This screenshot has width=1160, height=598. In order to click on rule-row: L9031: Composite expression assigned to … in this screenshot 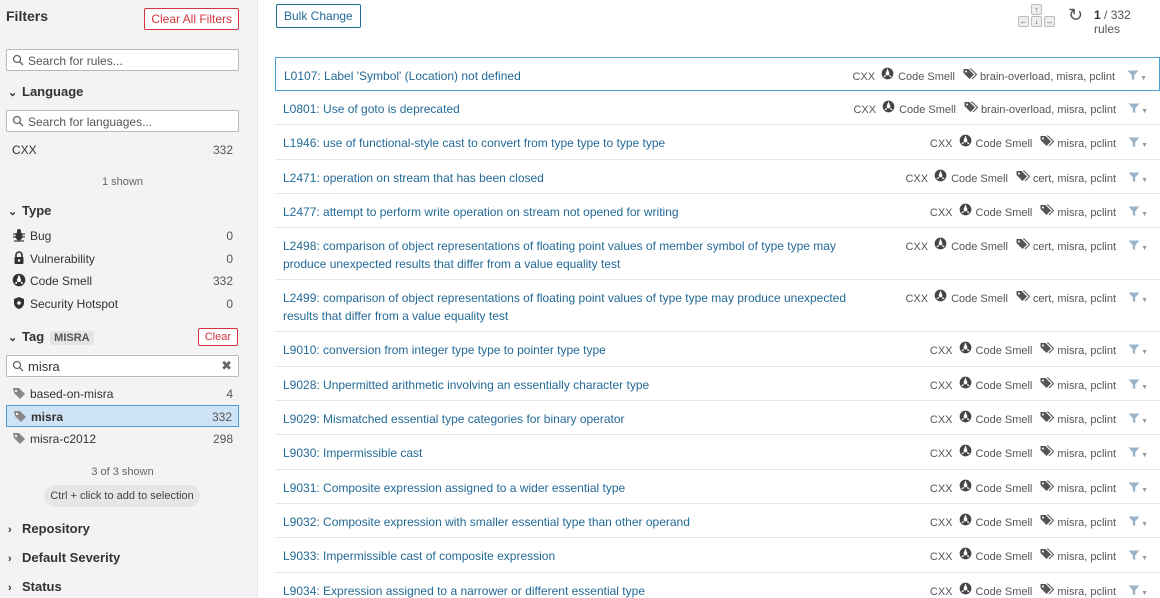, I will do `click(717, 487)`.